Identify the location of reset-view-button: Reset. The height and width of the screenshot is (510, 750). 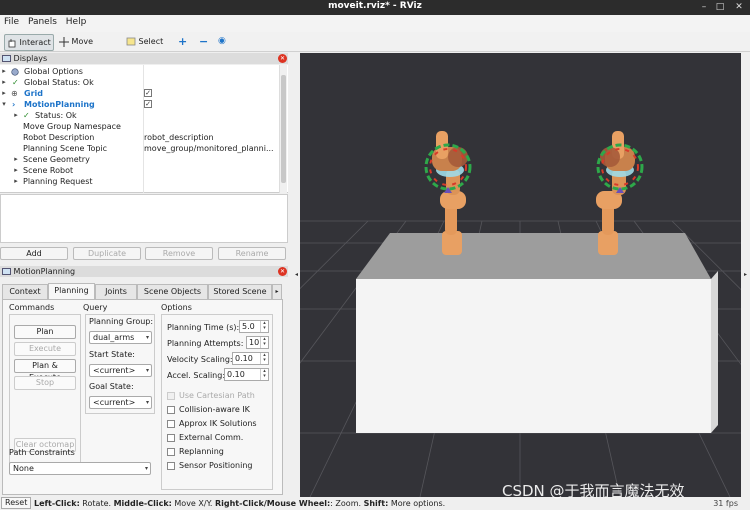
(16, 503).